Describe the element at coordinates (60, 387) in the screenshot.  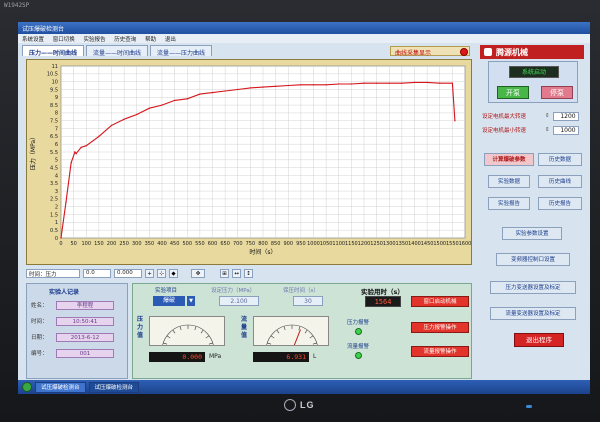
I see `taskbar-item: 试压爆破检测台` at that location.